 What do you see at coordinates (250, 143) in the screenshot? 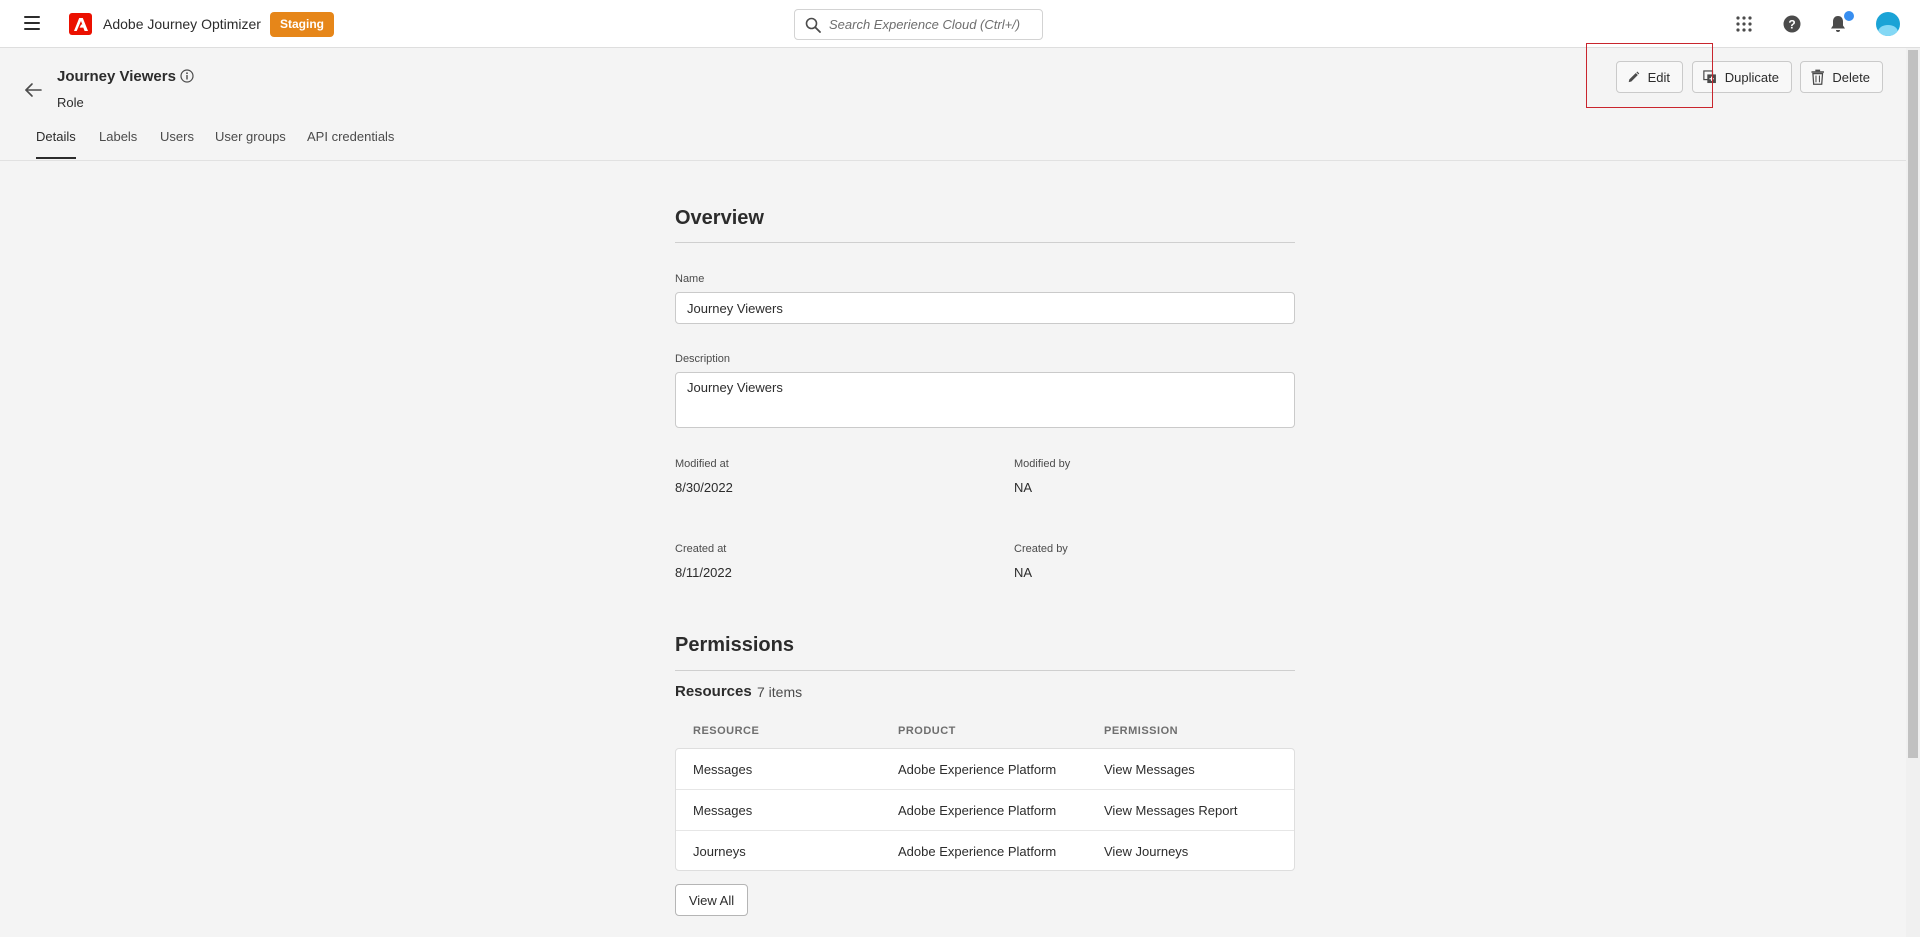
I see `tab-user-groups: User groups` at bounding box center [250, 143].